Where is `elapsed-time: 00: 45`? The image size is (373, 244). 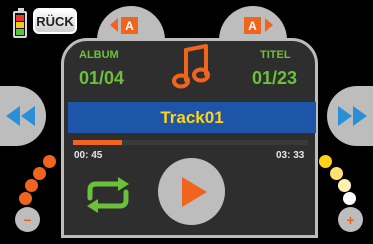 elapsed-time: 00: 45 is located at coordinates (88, 155).